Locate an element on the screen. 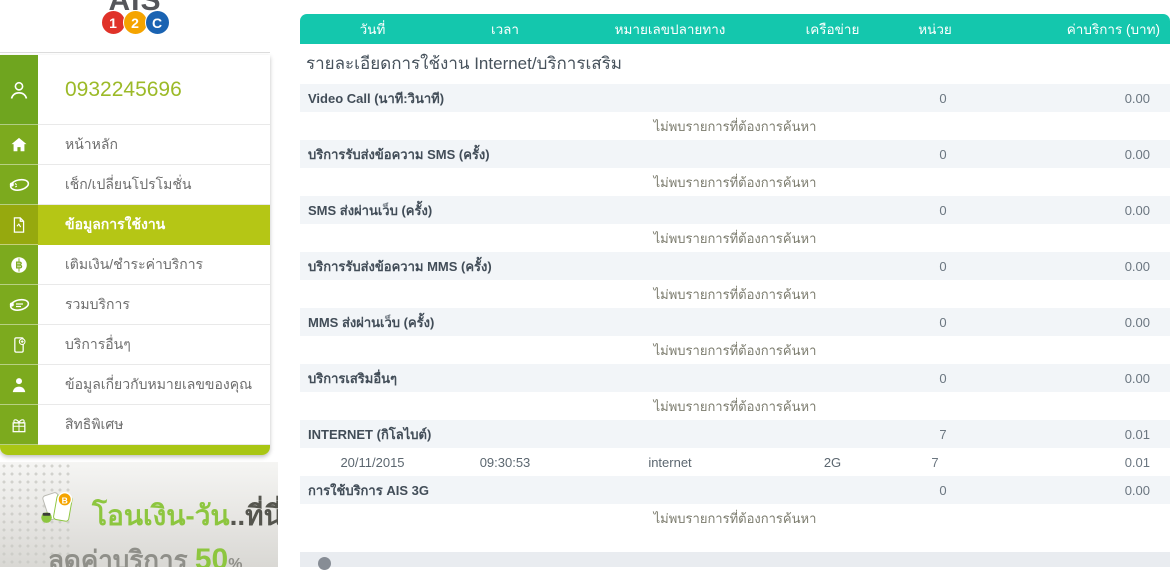  sidebar-item-topup-payment: Bเติมเงิน/ชำระค่าบริการ is located at coordinates (135, 265).